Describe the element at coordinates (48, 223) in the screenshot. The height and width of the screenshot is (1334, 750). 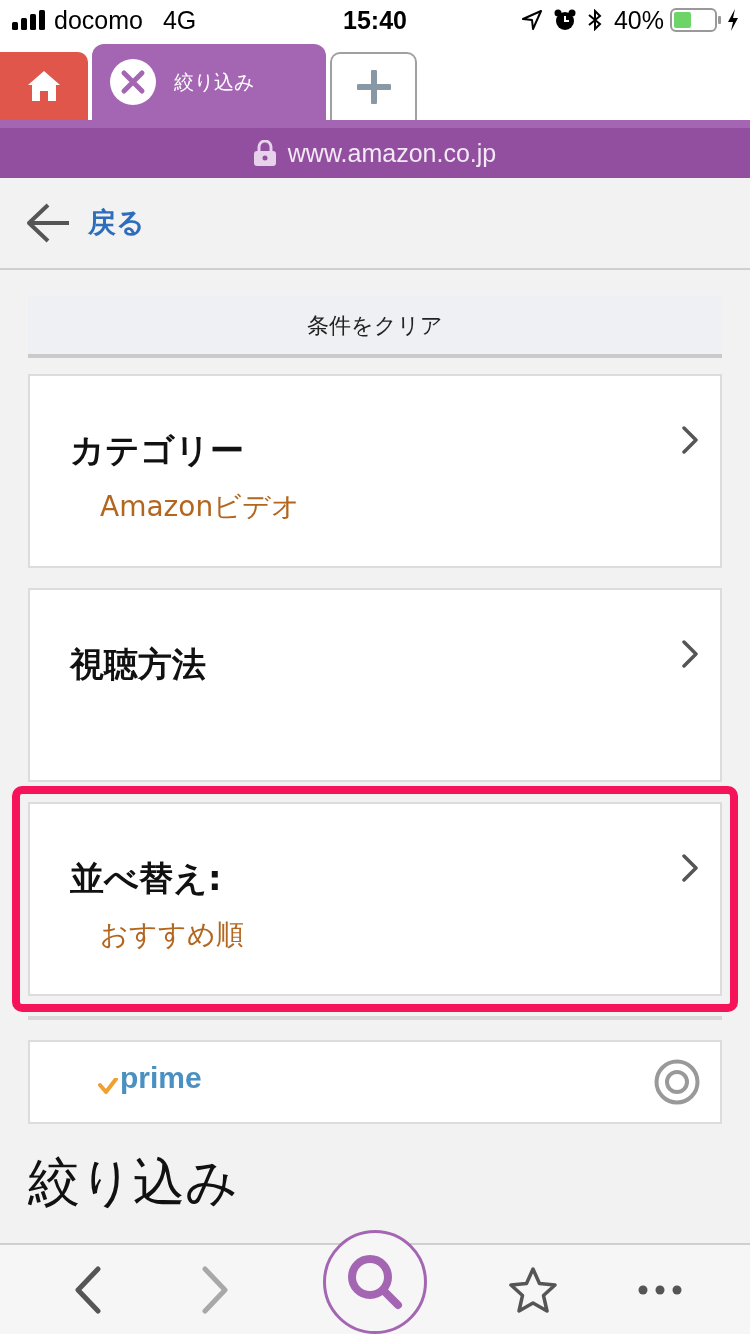
I see `arrow-left-icon` at that location.